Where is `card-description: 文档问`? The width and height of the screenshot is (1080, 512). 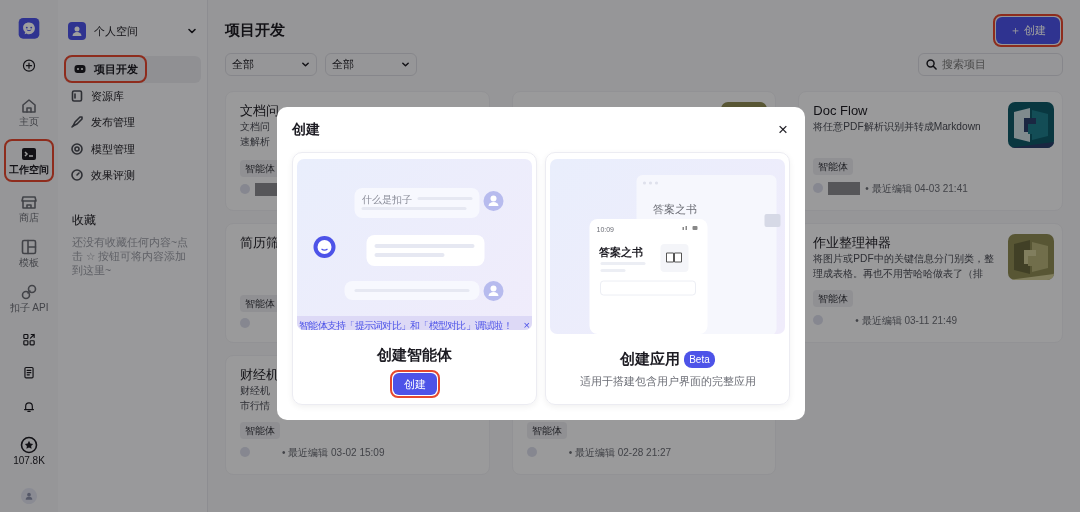 card-description: 文档问 is located at coordinates (255, 126).